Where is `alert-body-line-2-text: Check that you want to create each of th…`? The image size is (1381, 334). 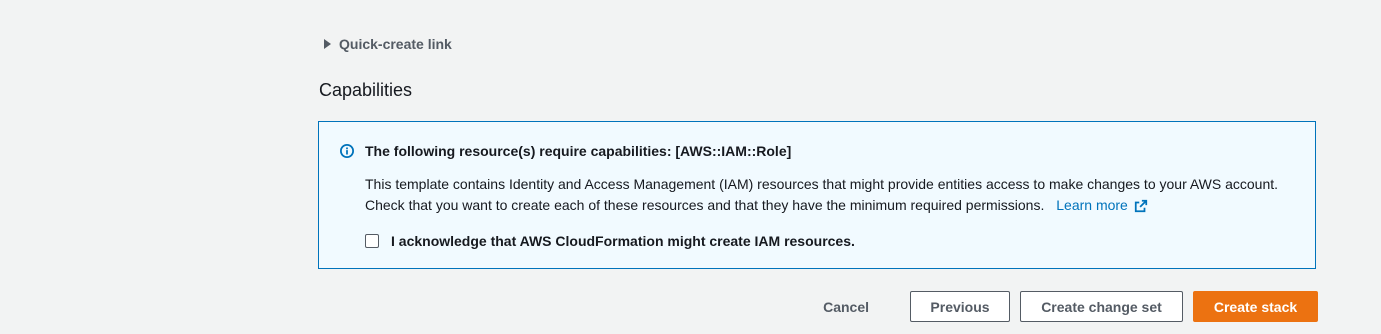
alert-body-line-2-text: Check that you want to create each of th… is located at coordinates (705, 205).